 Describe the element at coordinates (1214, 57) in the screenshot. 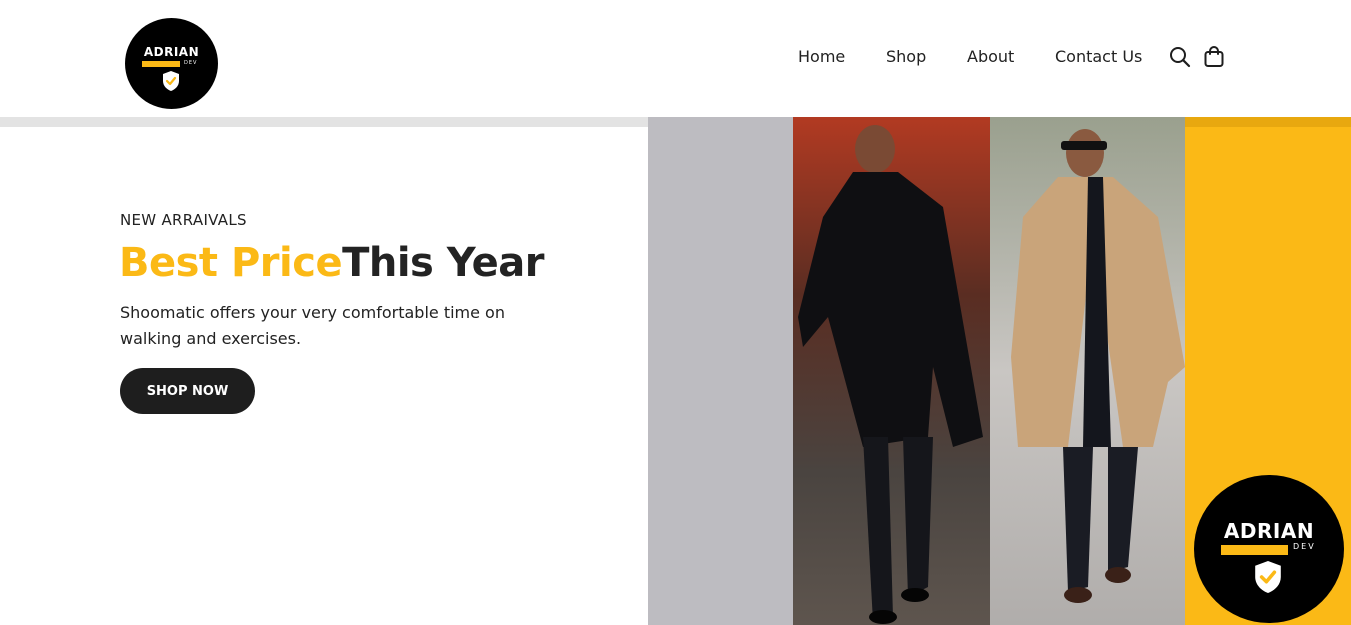

I see `shopping-bag-icon` at that location.